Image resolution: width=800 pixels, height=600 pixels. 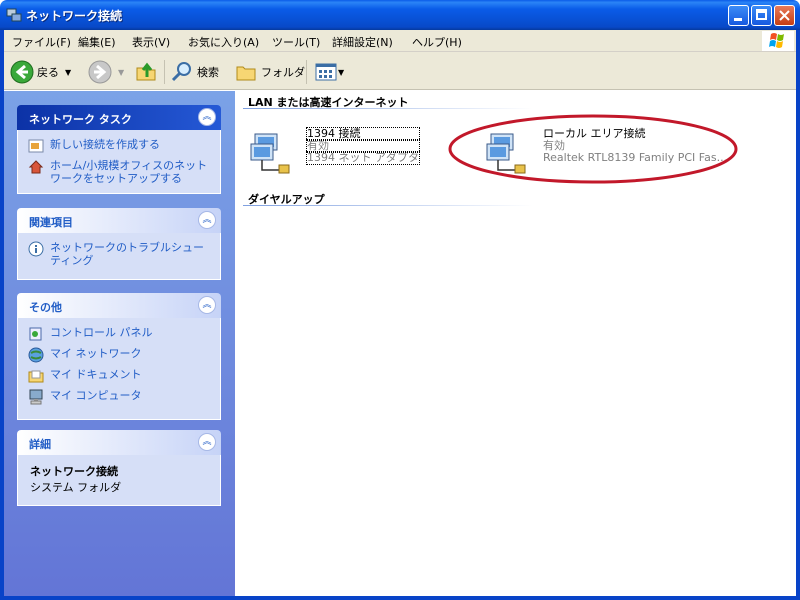 I want to click on minimize-button, so click(x=738, y=15).